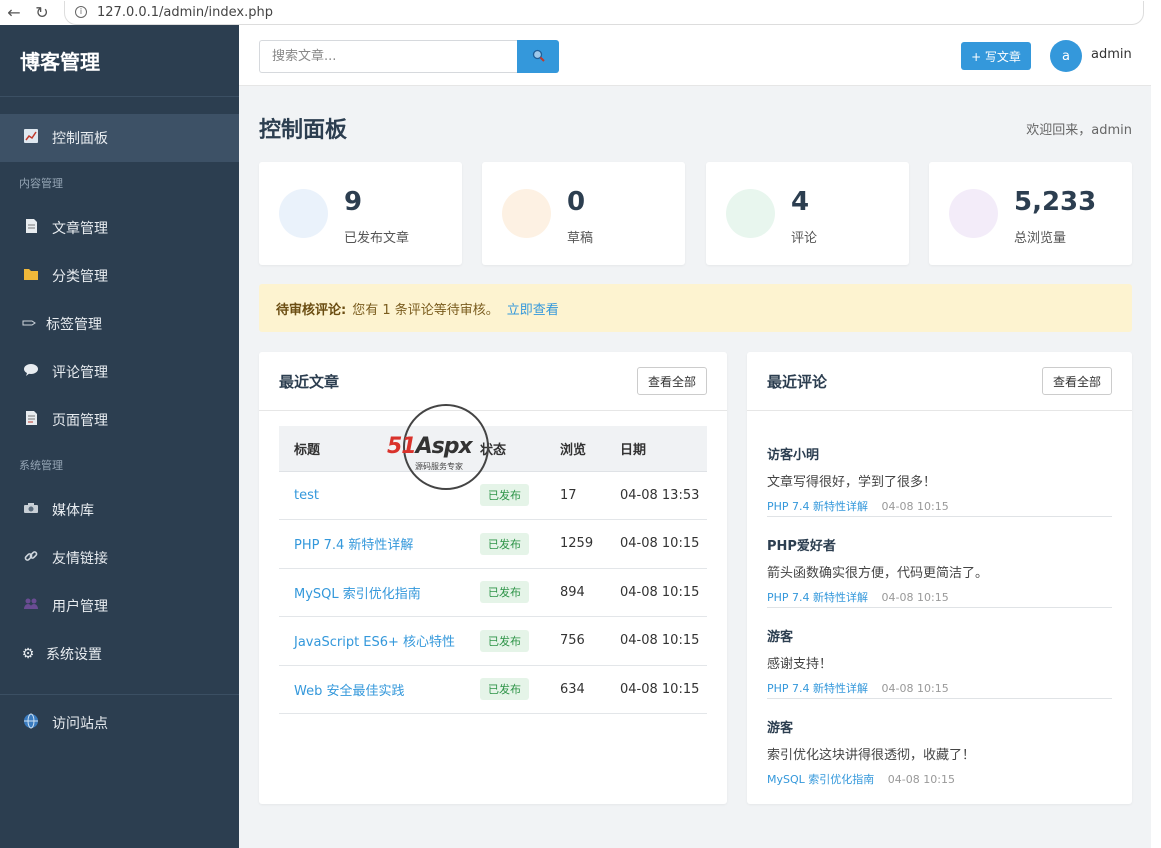 This screenshot has width=1161, height=848. Describe the element at coordinates (28, 654) in the screenshot. I see `gear-icon: ⚙` at that location.